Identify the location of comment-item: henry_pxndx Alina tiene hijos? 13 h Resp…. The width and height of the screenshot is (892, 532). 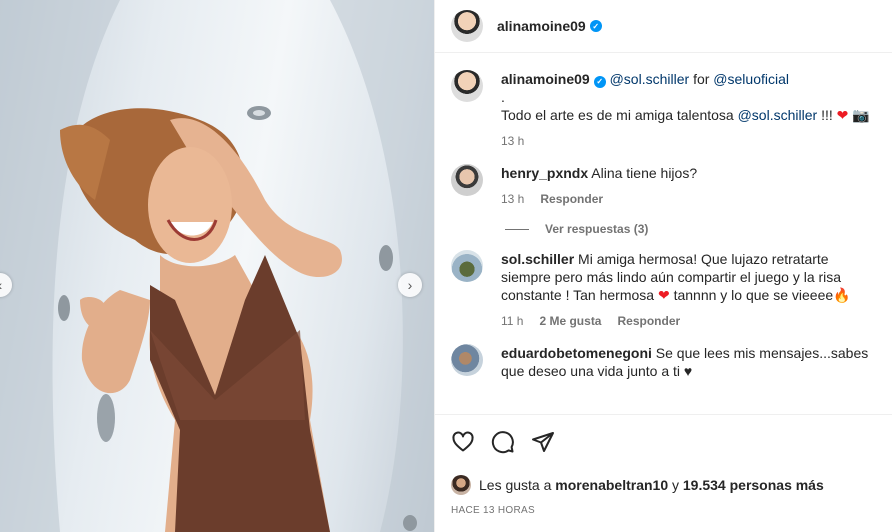
(664, 186).